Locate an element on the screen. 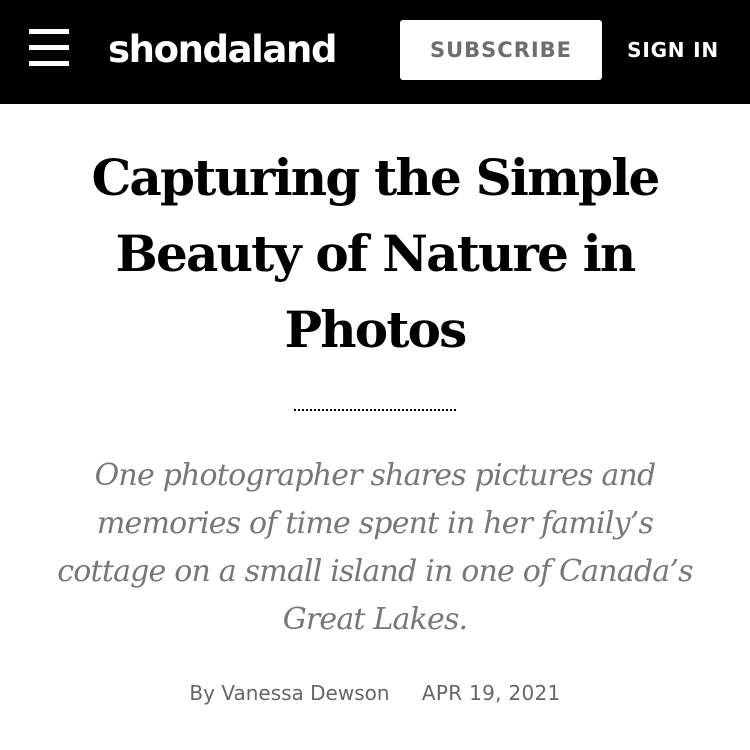  hamburger-menu-icon is located at coordinates (49, 48).